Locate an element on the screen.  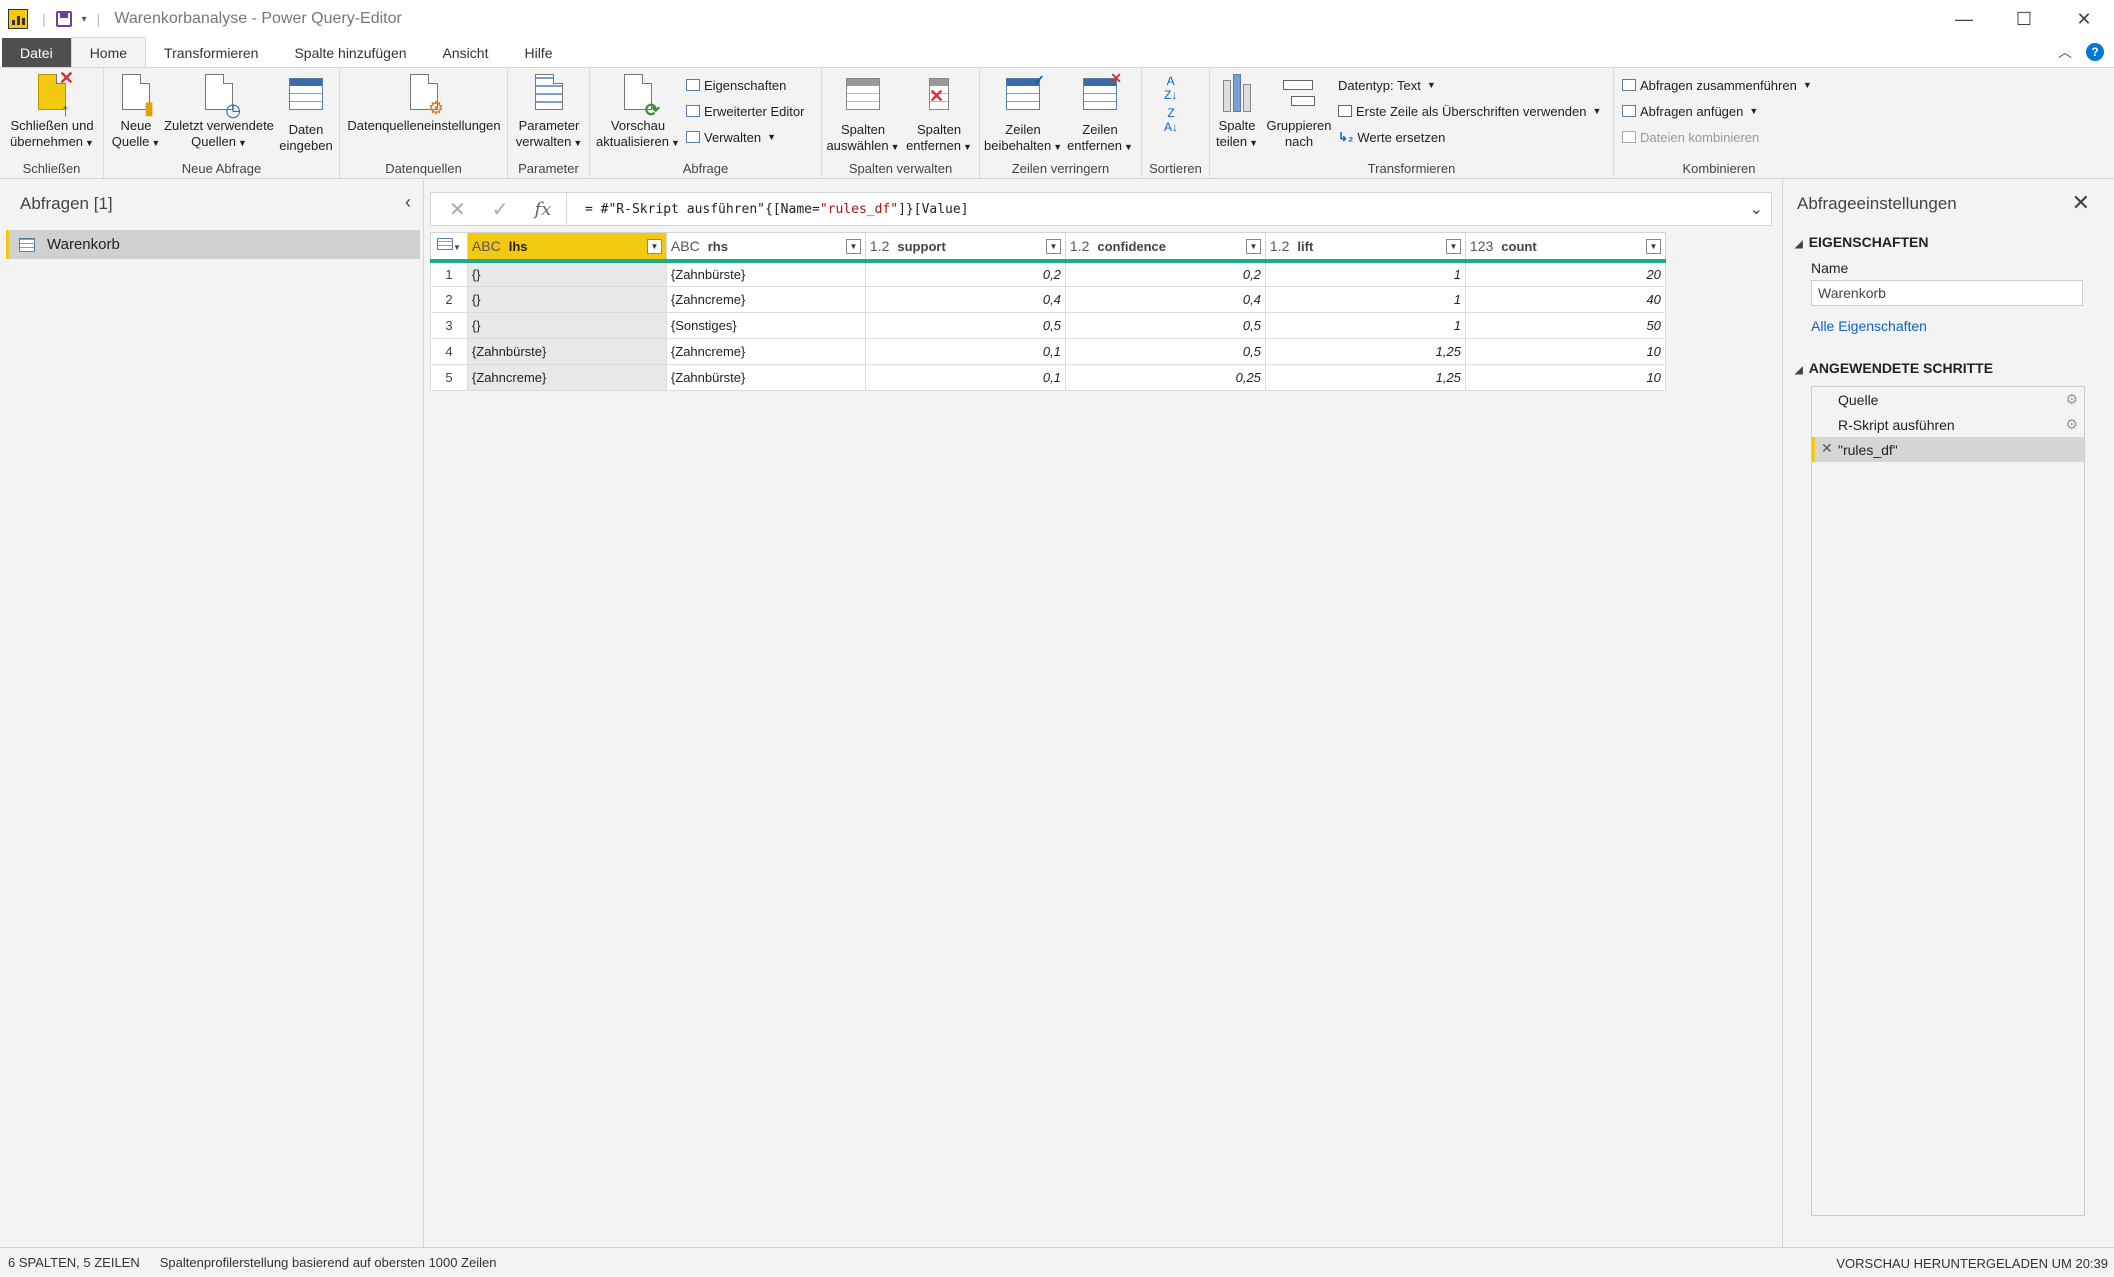
cell-count: 40 is located at coordinates (1565, 299).